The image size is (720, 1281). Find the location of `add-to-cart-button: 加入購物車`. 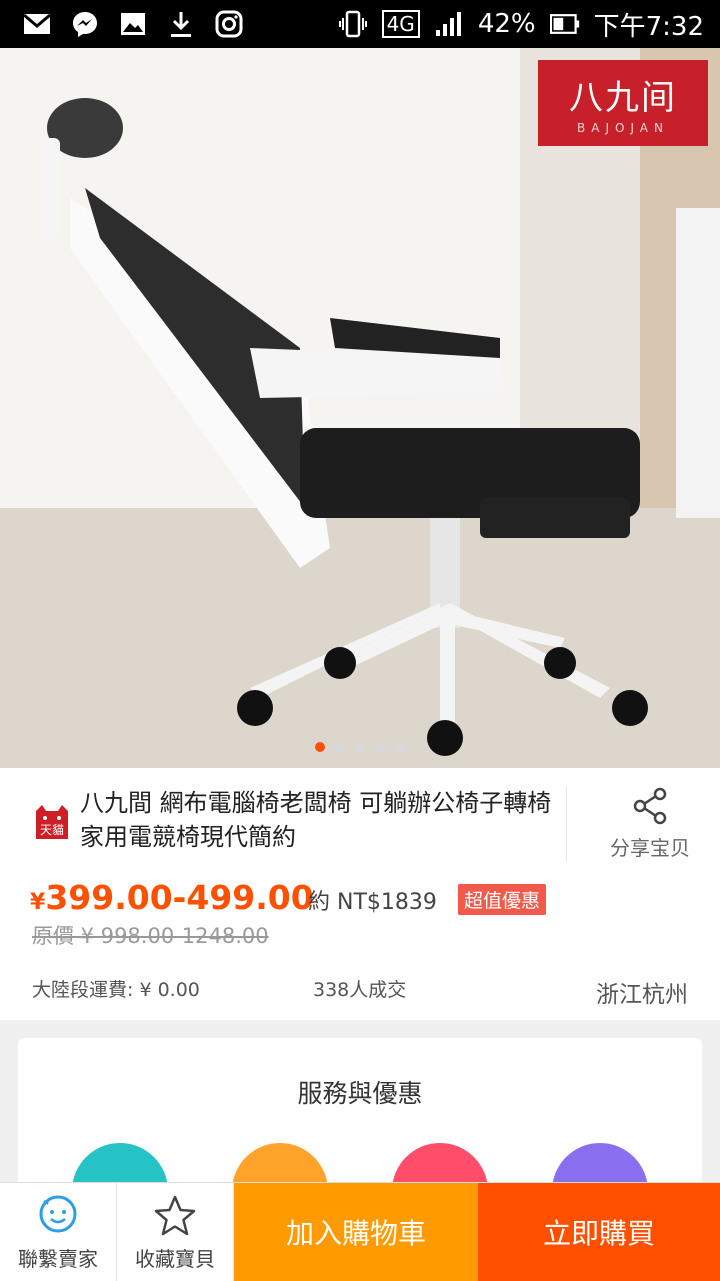

add-to-cart-button: 加入購物車 is located at coordinates (356, 1232).